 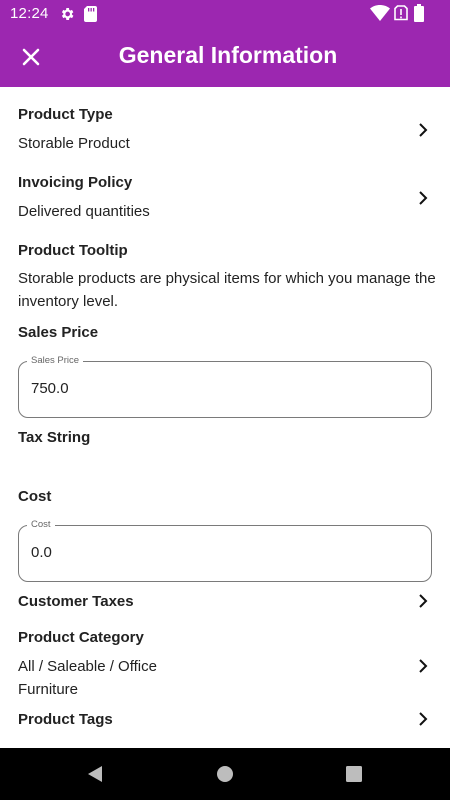 I want to click on cost-field: Cost, so click(x=225, y=550).